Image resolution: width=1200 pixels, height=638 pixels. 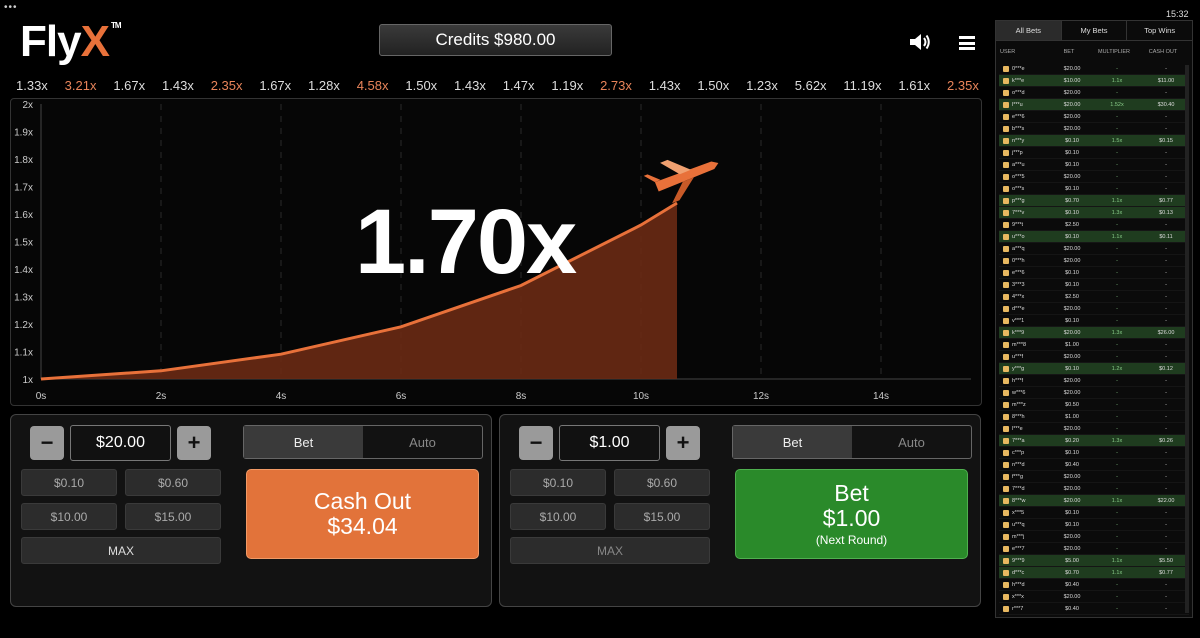 What do you see at coordinates (281, 396) in the screenshot?
I see `x-tick-label: 4s` at bounding box center [281, 396].